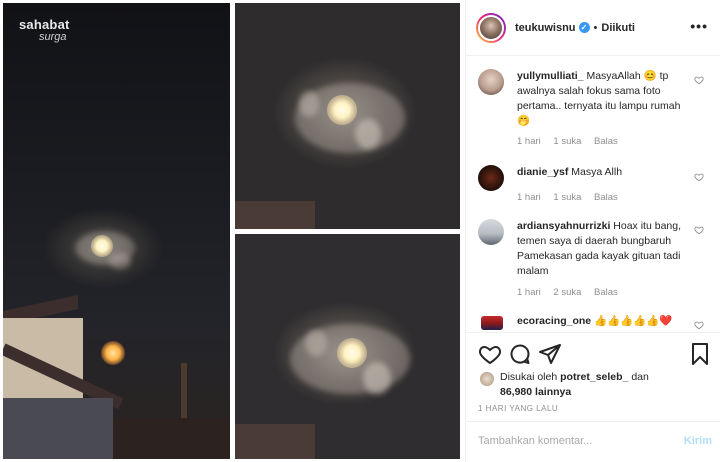 The height and width of the screenshot is (462, 720). What do you see at coordinates (542, 172) in the screenshot?
I see `commenter-username: dianie_ysf` at bounding box center [542, 172].